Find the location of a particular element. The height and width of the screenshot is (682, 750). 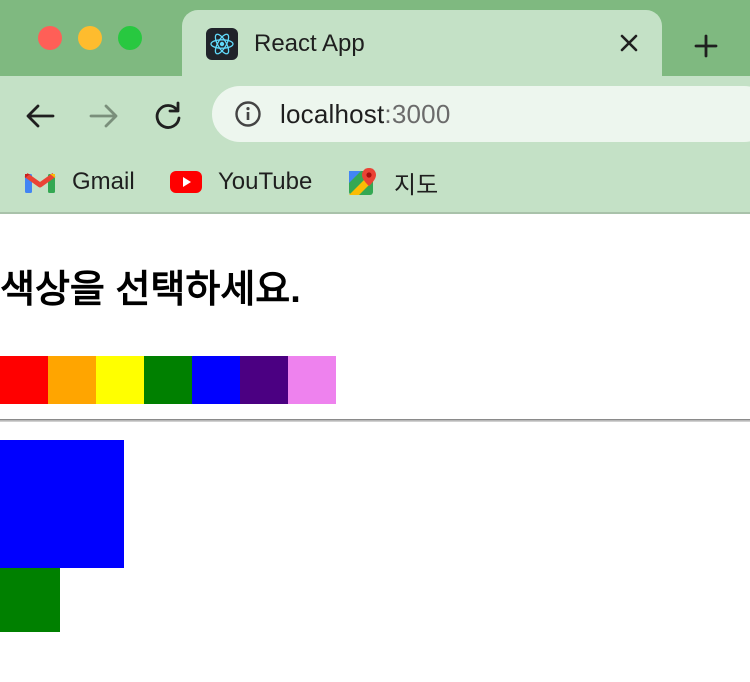

browser-toolbar: localhost:3000 is located at coordinates (375, 115).